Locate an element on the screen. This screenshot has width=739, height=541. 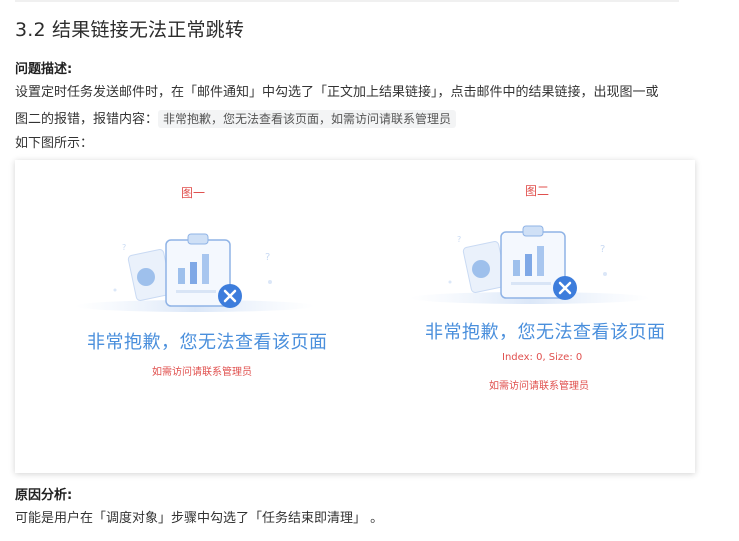
error-message-code: 非常抱歉，您无法查看该页面，如需访问请联系管理员 is located at coordinates (307, 119).